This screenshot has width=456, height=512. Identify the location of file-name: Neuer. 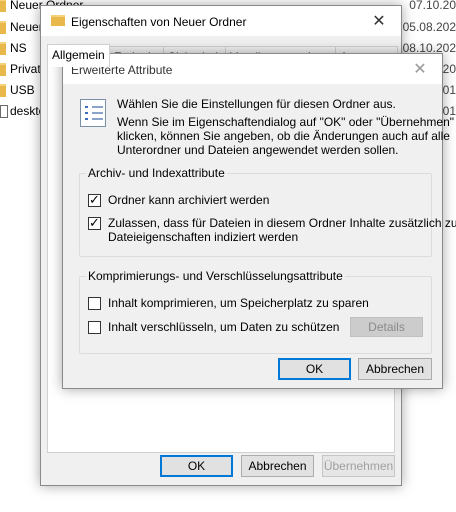
(26, 27).